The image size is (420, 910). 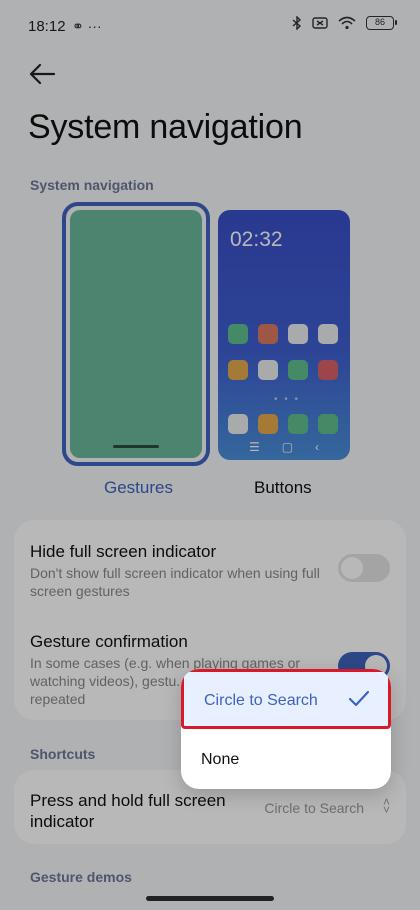 What do you see at coordinates (220, 759) in the screenshot?
I see `option-label: None` at bounding box center [220, 759].